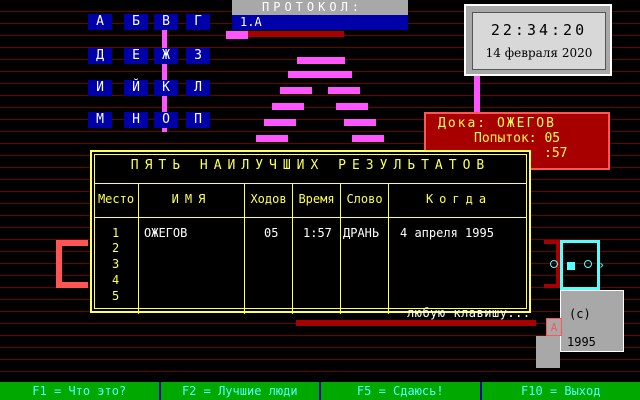  I want to click on rank-2: 2, so click(116, 248).